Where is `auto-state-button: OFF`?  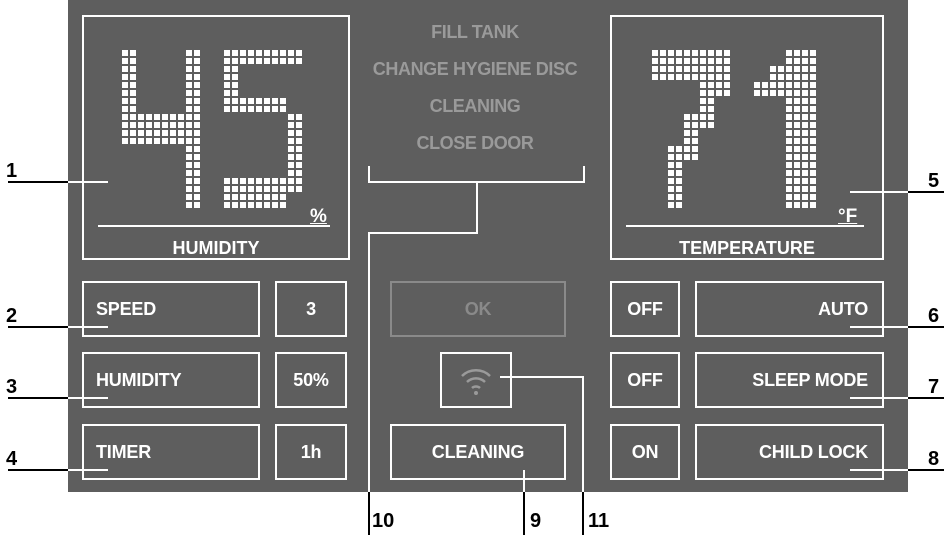 auto-state-button: OFF is located at coordinates (645, 309).